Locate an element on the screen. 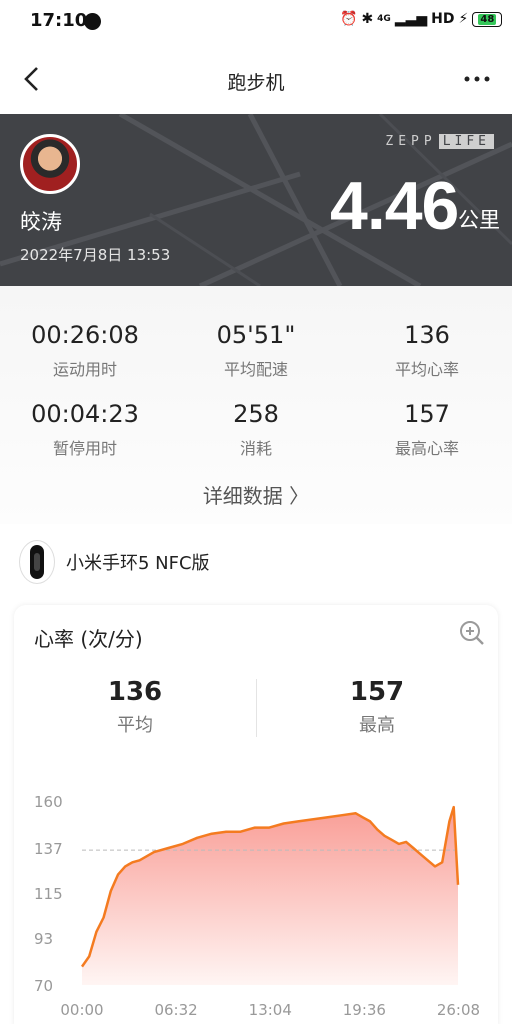 Image resolution: width=512 pixels, height=1024 pixels. hr-max: 157 最高 is located at coordinates (377, 707).